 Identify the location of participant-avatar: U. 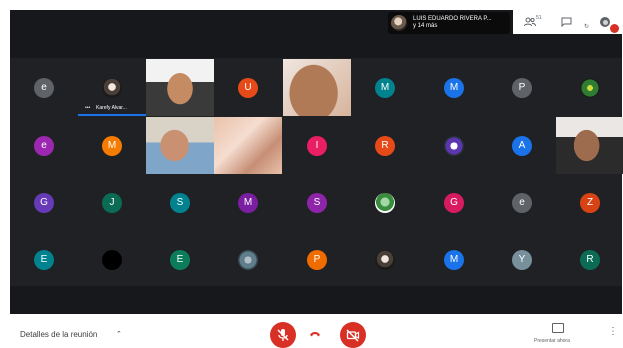
(248, 87).